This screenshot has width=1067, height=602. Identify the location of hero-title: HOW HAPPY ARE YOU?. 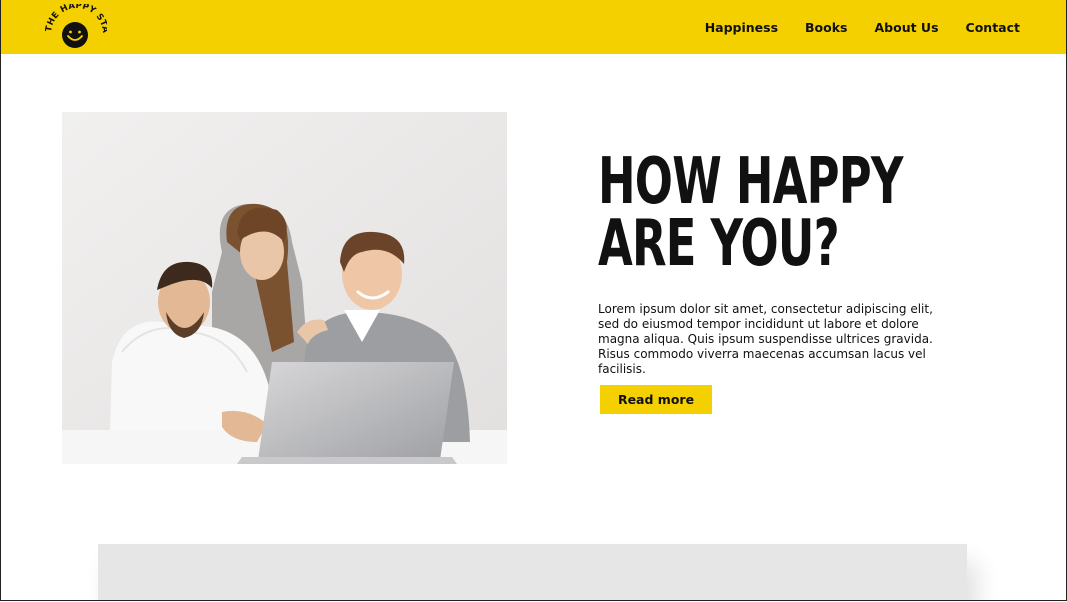
(750, 213).